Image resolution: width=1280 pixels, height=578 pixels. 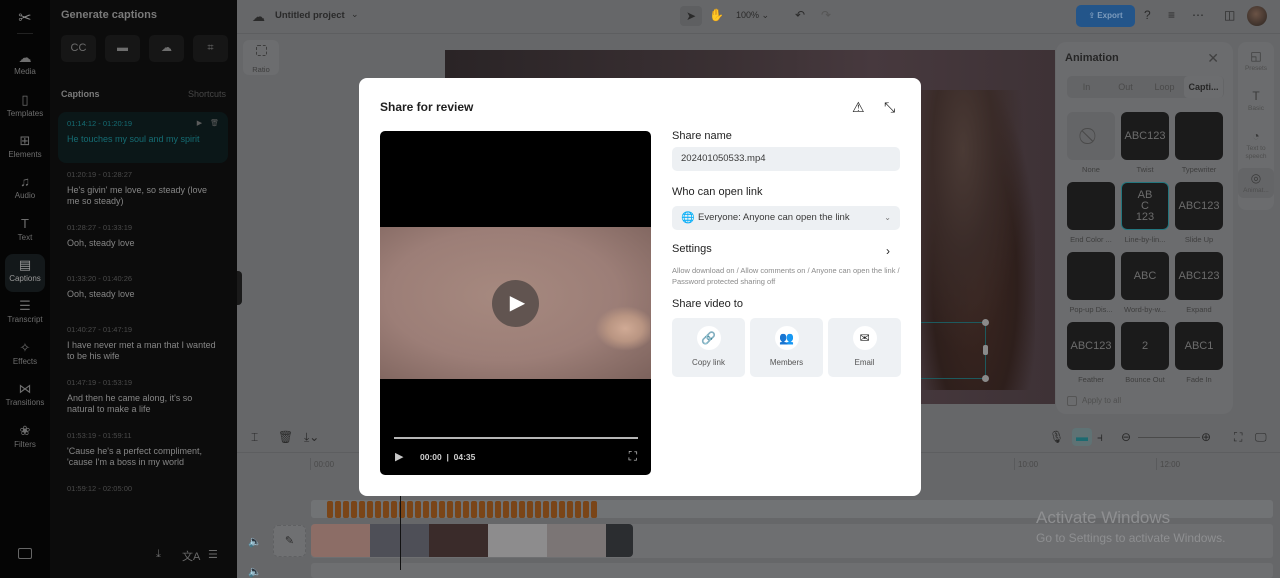 What do you see at coordinates (1091, 136) in the screenshot?
I see `animation-tile: ⃠` at bounding box center [1091, 136].